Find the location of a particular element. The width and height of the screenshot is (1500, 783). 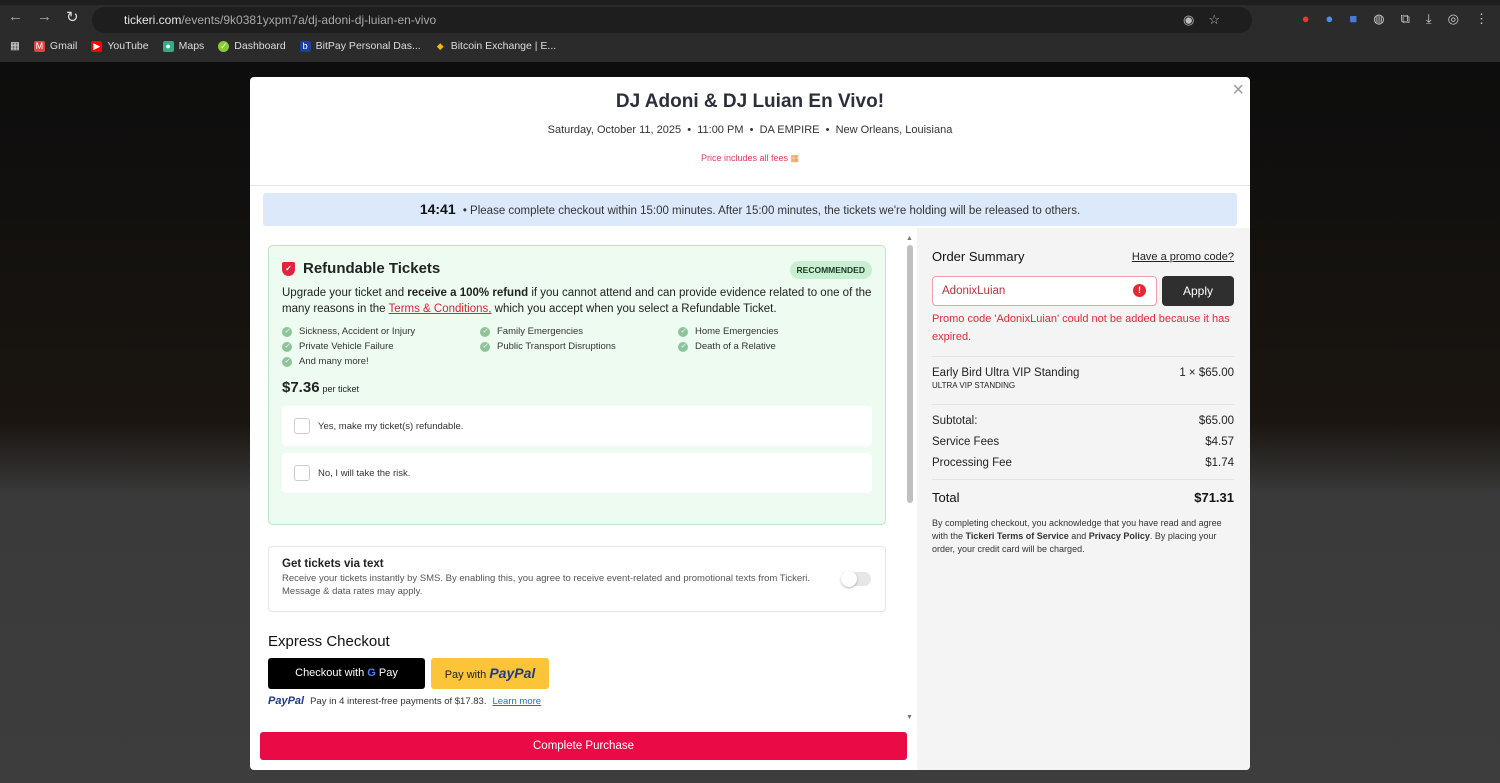

url-host: tickeri.com is located at coordinates (153, 20).